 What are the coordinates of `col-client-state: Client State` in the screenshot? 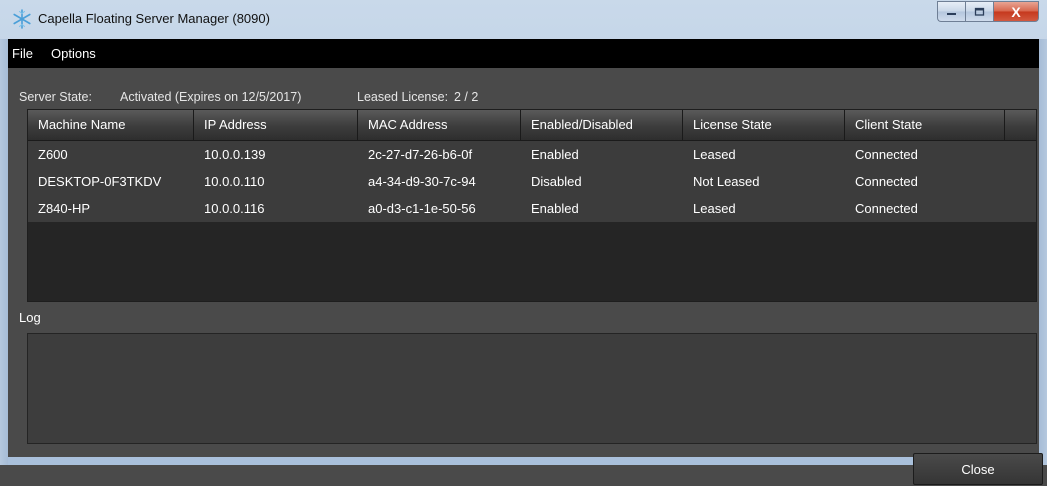 It's located at (925, 125).